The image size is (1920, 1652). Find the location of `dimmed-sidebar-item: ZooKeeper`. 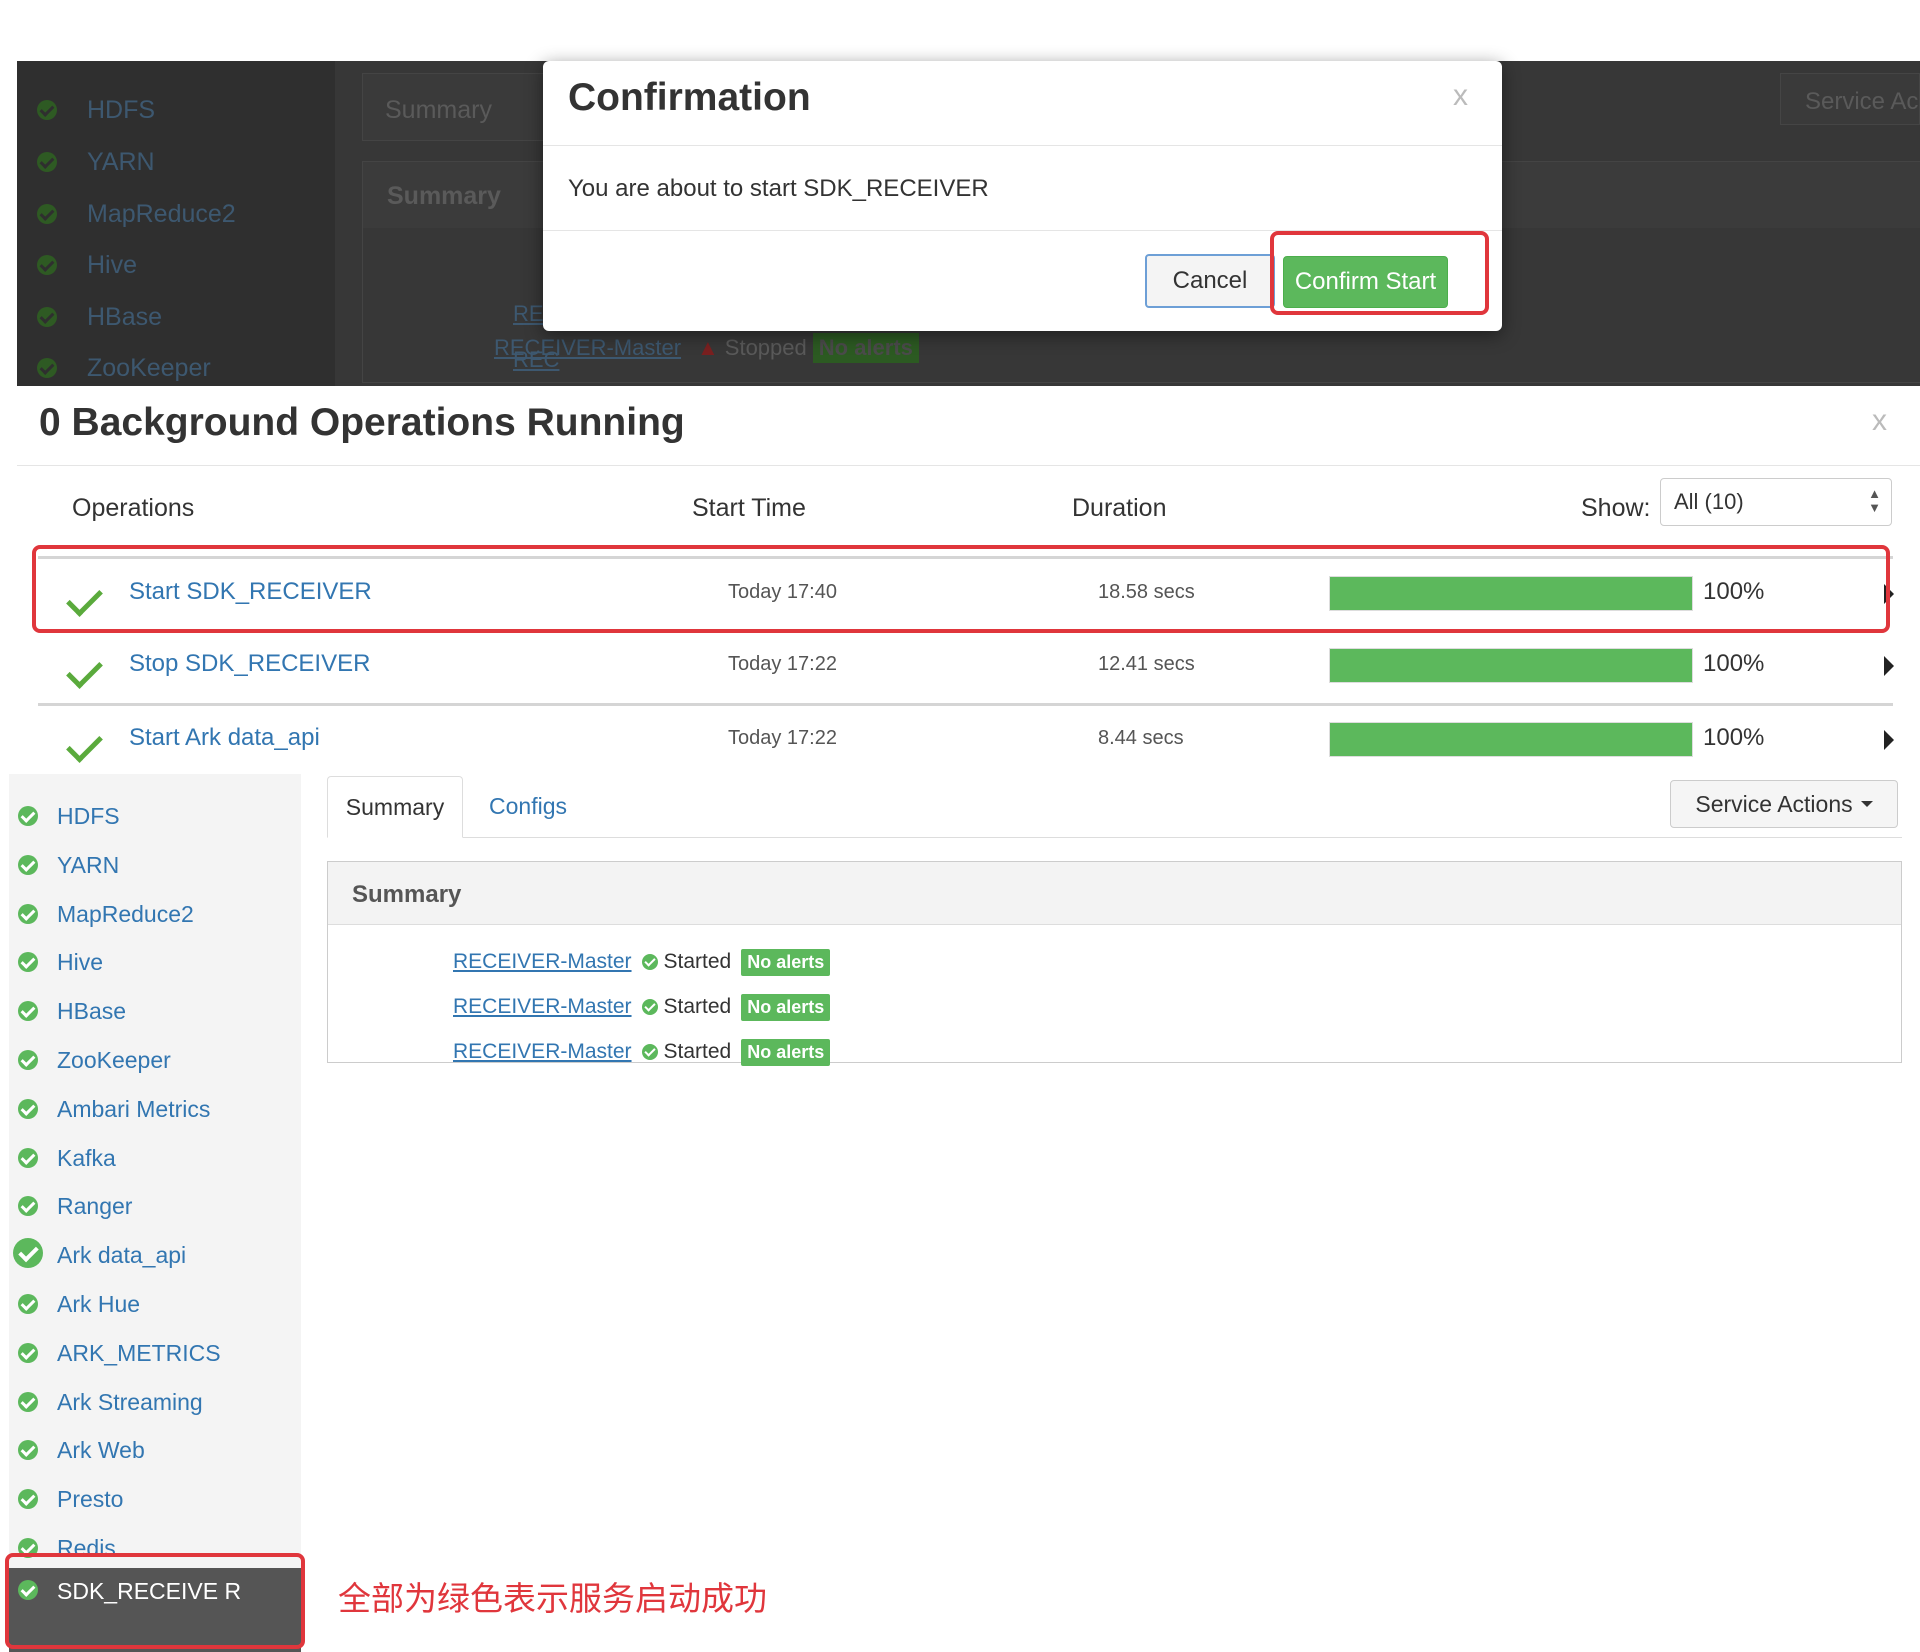

dimmed-sidebar-item: ZooKeeper is located at coordinates (124, 367).